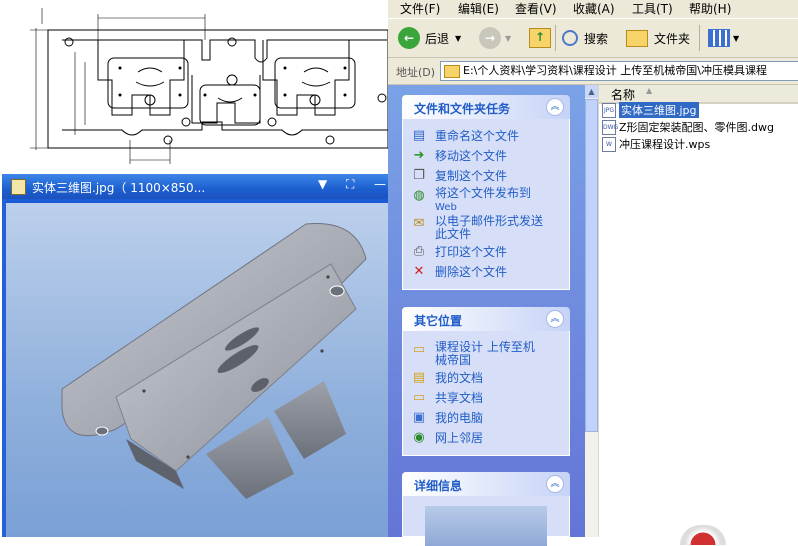  I want to click on place-shared-documents: ▭ 共享文档, so click(490, 399).